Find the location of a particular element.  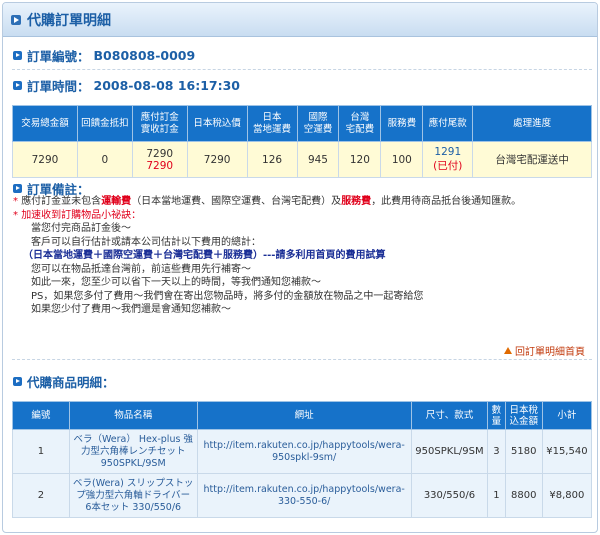

cell-subtotal: ¥8,800 is located at coordinates (567, 495).